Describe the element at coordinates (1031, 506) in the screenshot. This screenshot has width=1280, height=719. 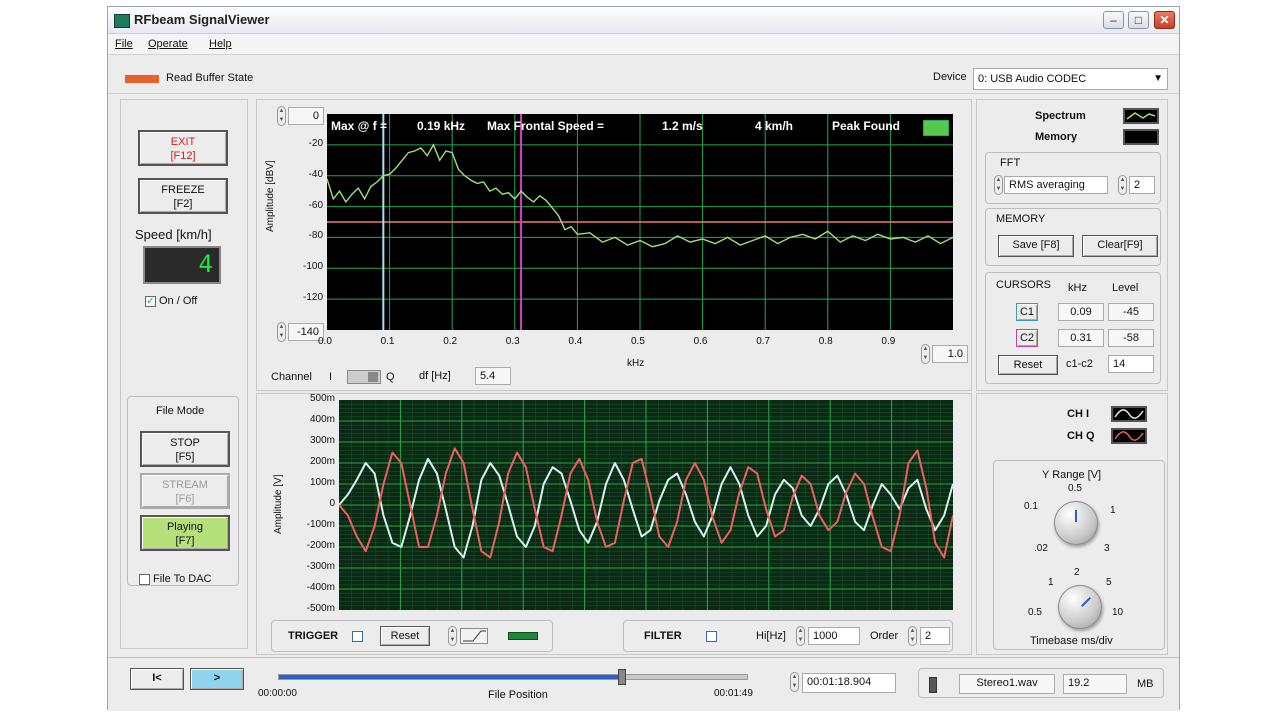
I see `yrange-tick-0: 0.1` at that location.